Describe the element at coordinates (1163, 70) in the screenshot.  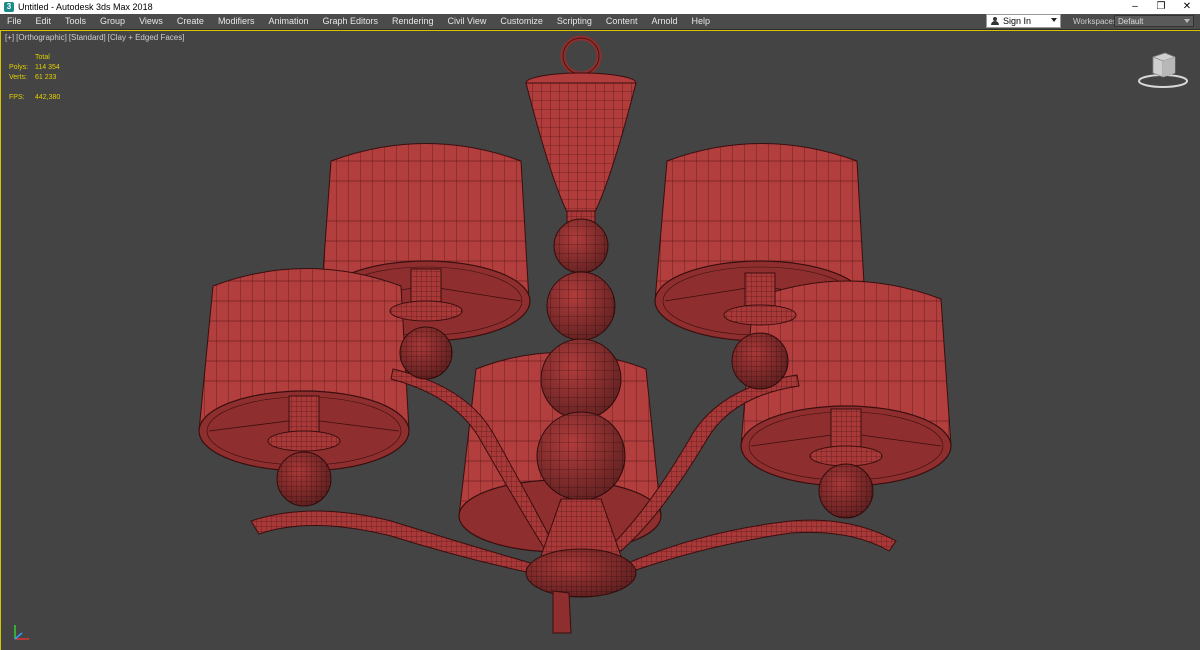
I see `viewcube-icon` at that location.